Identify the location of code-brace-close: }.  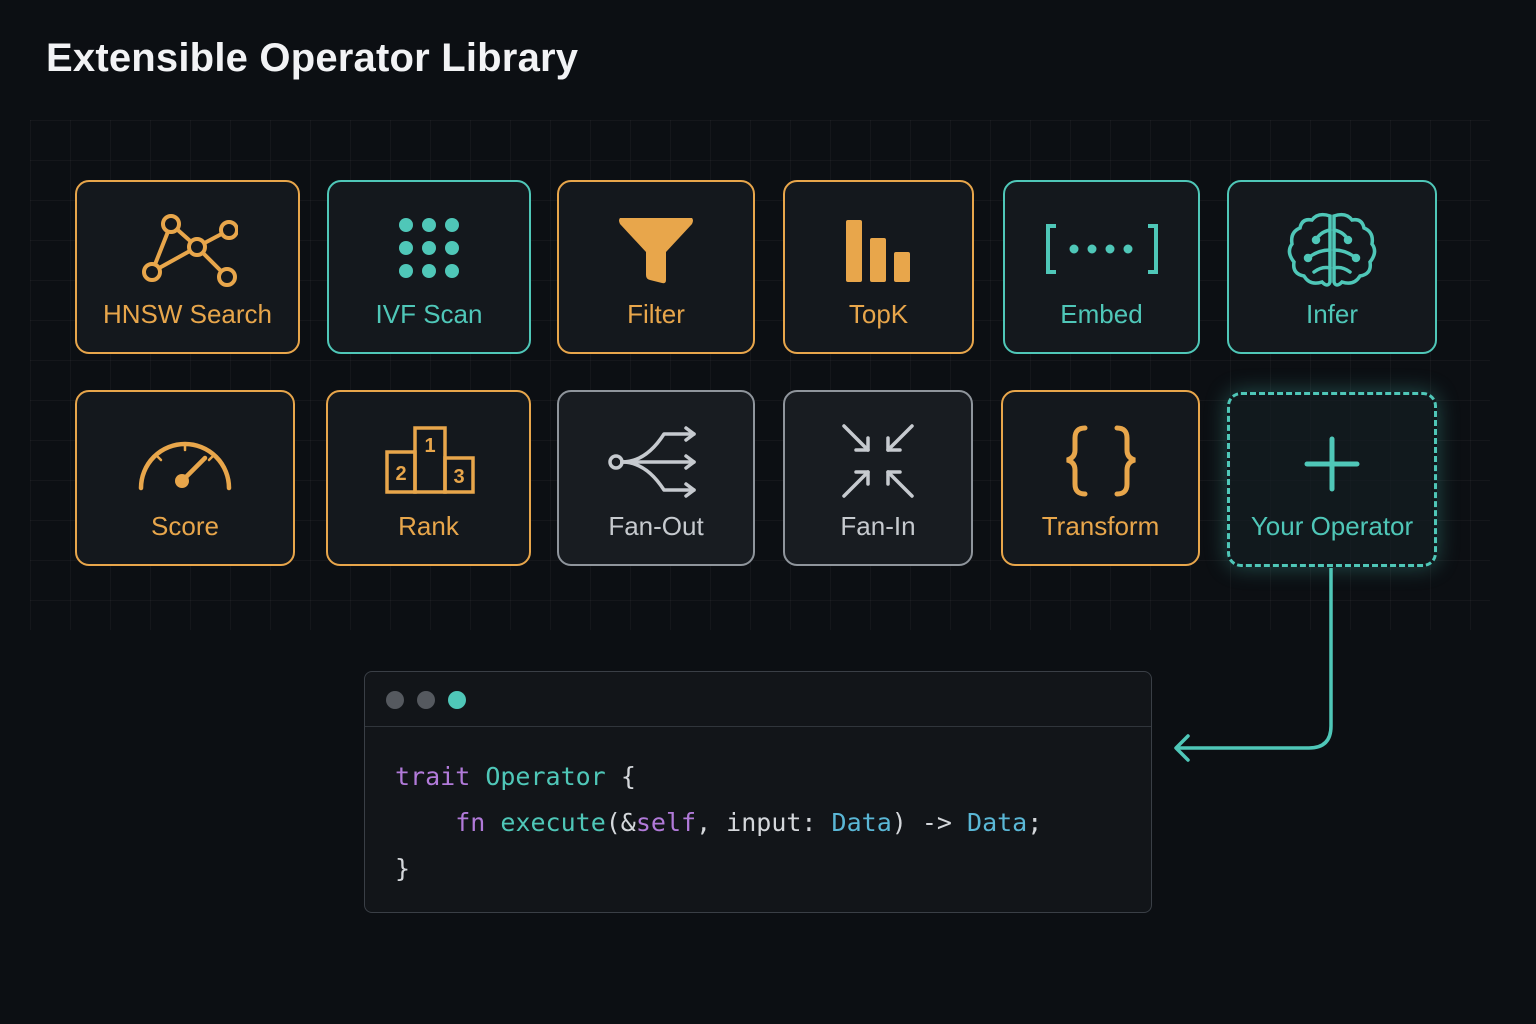
(403, 868).